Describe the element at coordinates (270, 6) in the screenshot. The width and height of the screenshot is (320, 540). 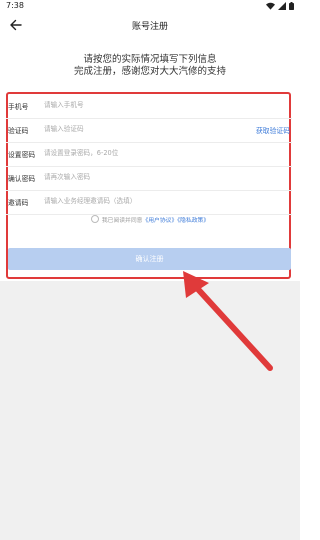
I see `wifi-icon` at that location.